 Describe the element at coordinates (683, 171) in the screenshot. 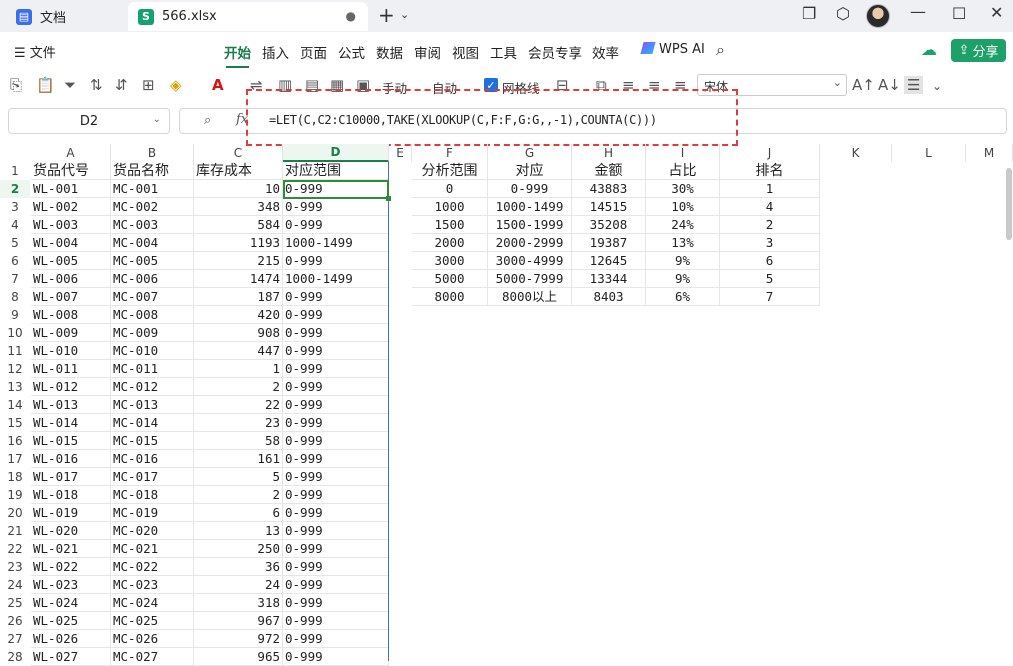

I see `header-cell-i: 占比` at that location.